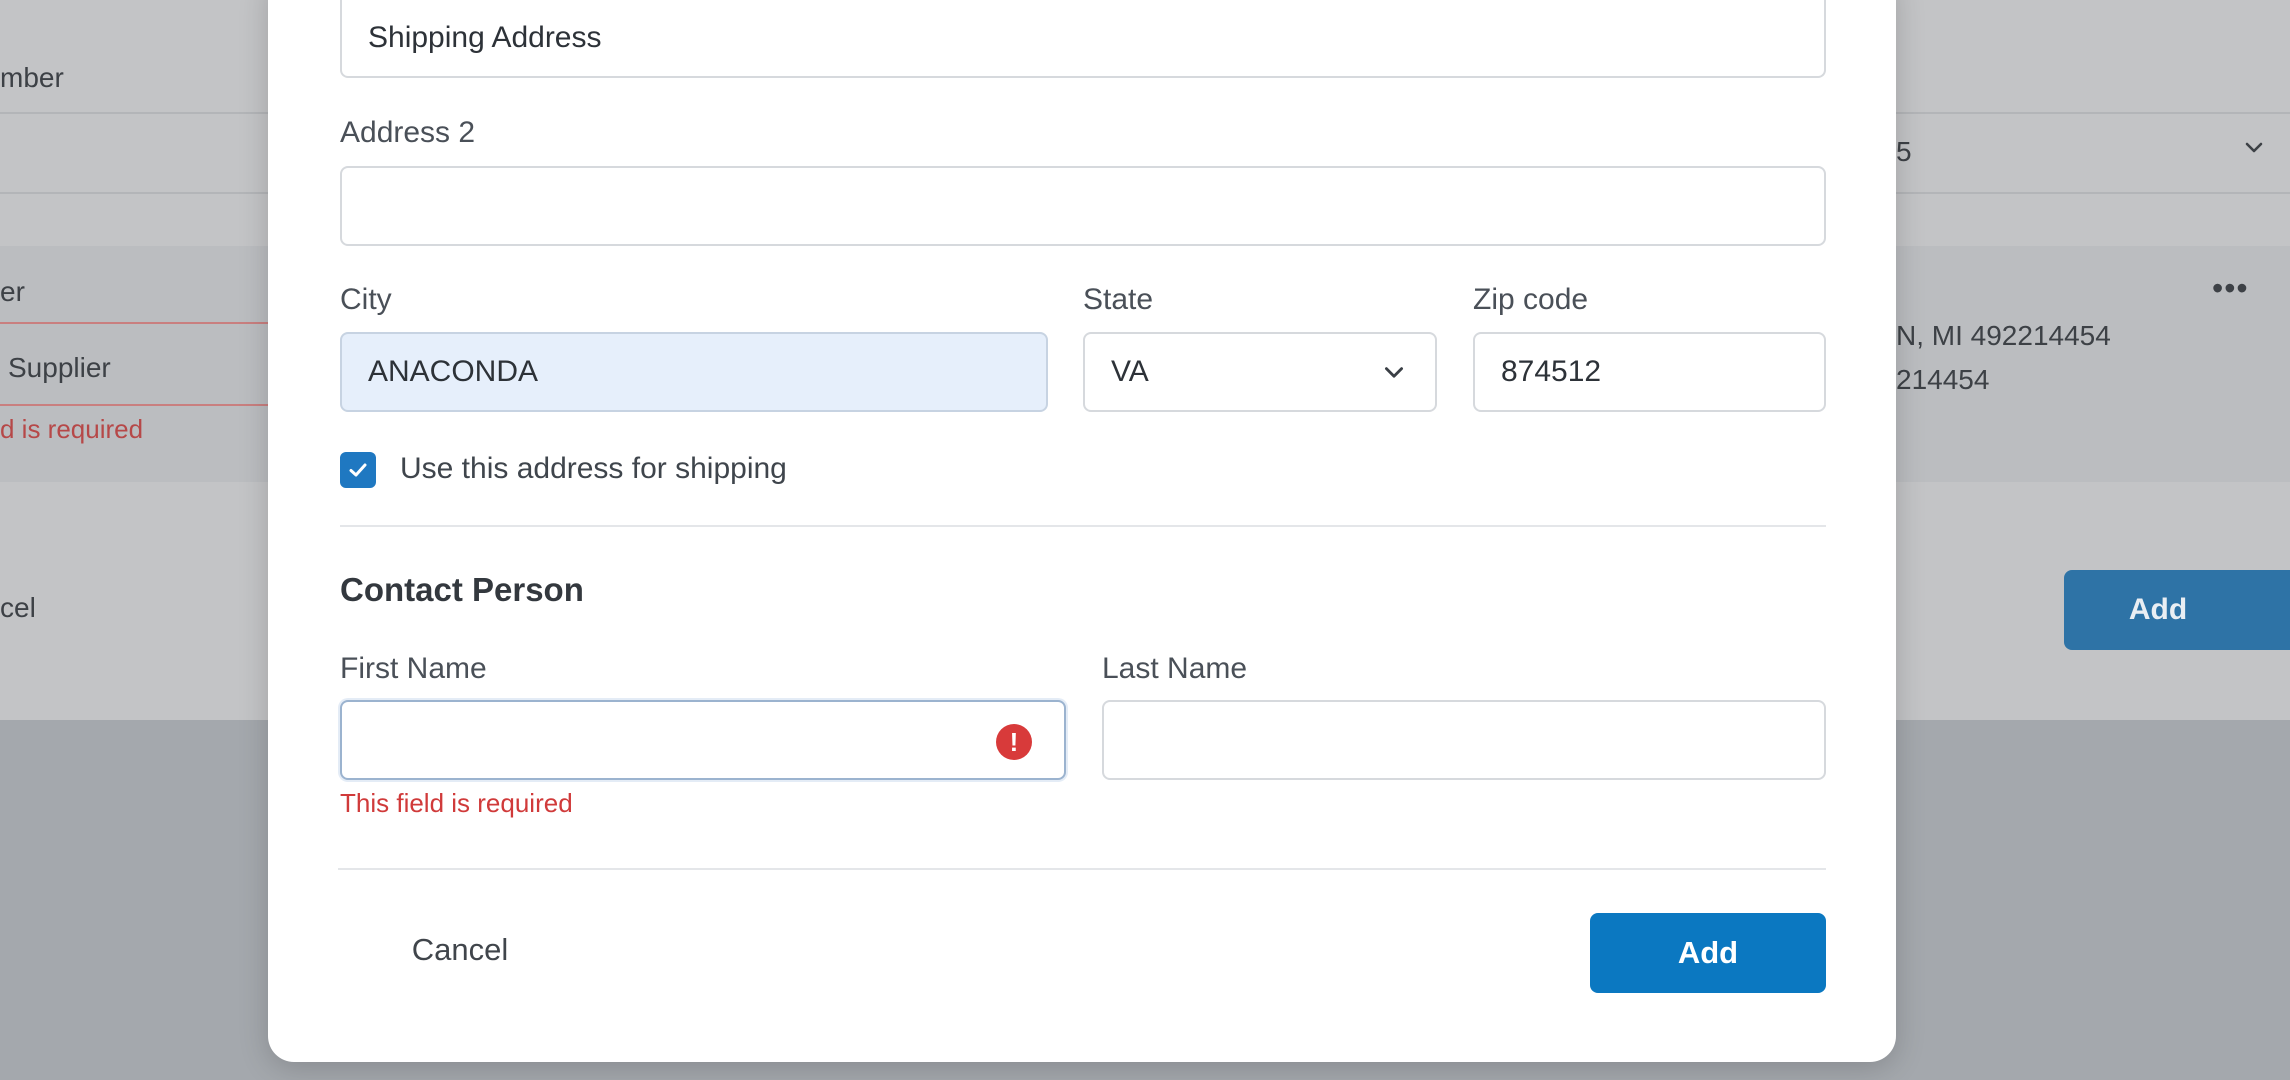 The height and width of the screenshot is (1080, 2290). I want to click on bg-address-line1: N, MI 492214454, so click(2003, 335).